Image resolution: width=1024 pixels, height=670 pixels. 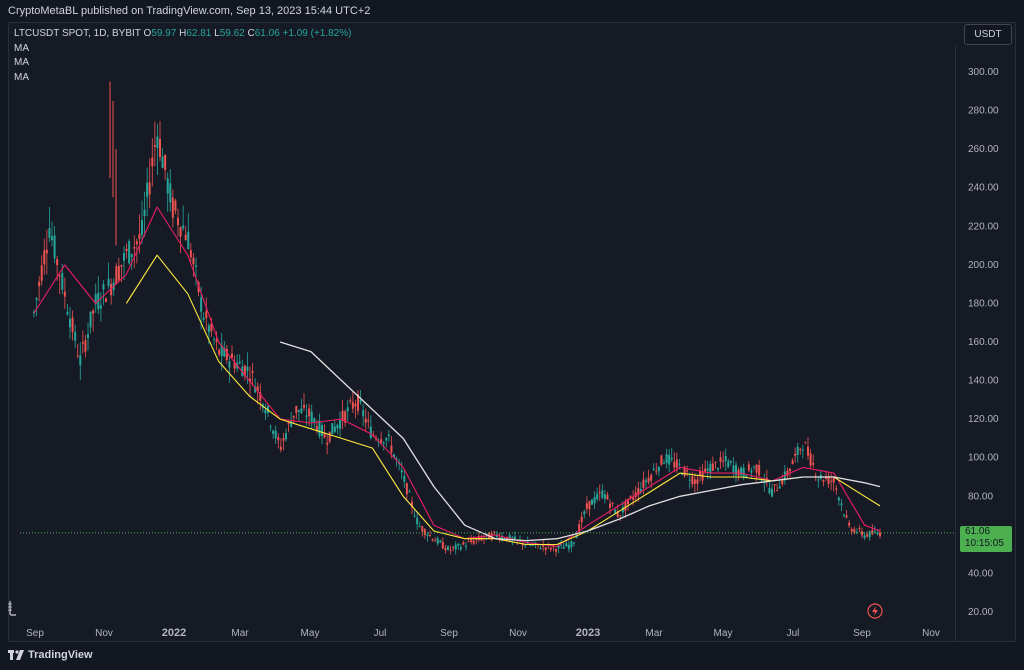 I want to click on close-label: C, so click(x=251, y=33).